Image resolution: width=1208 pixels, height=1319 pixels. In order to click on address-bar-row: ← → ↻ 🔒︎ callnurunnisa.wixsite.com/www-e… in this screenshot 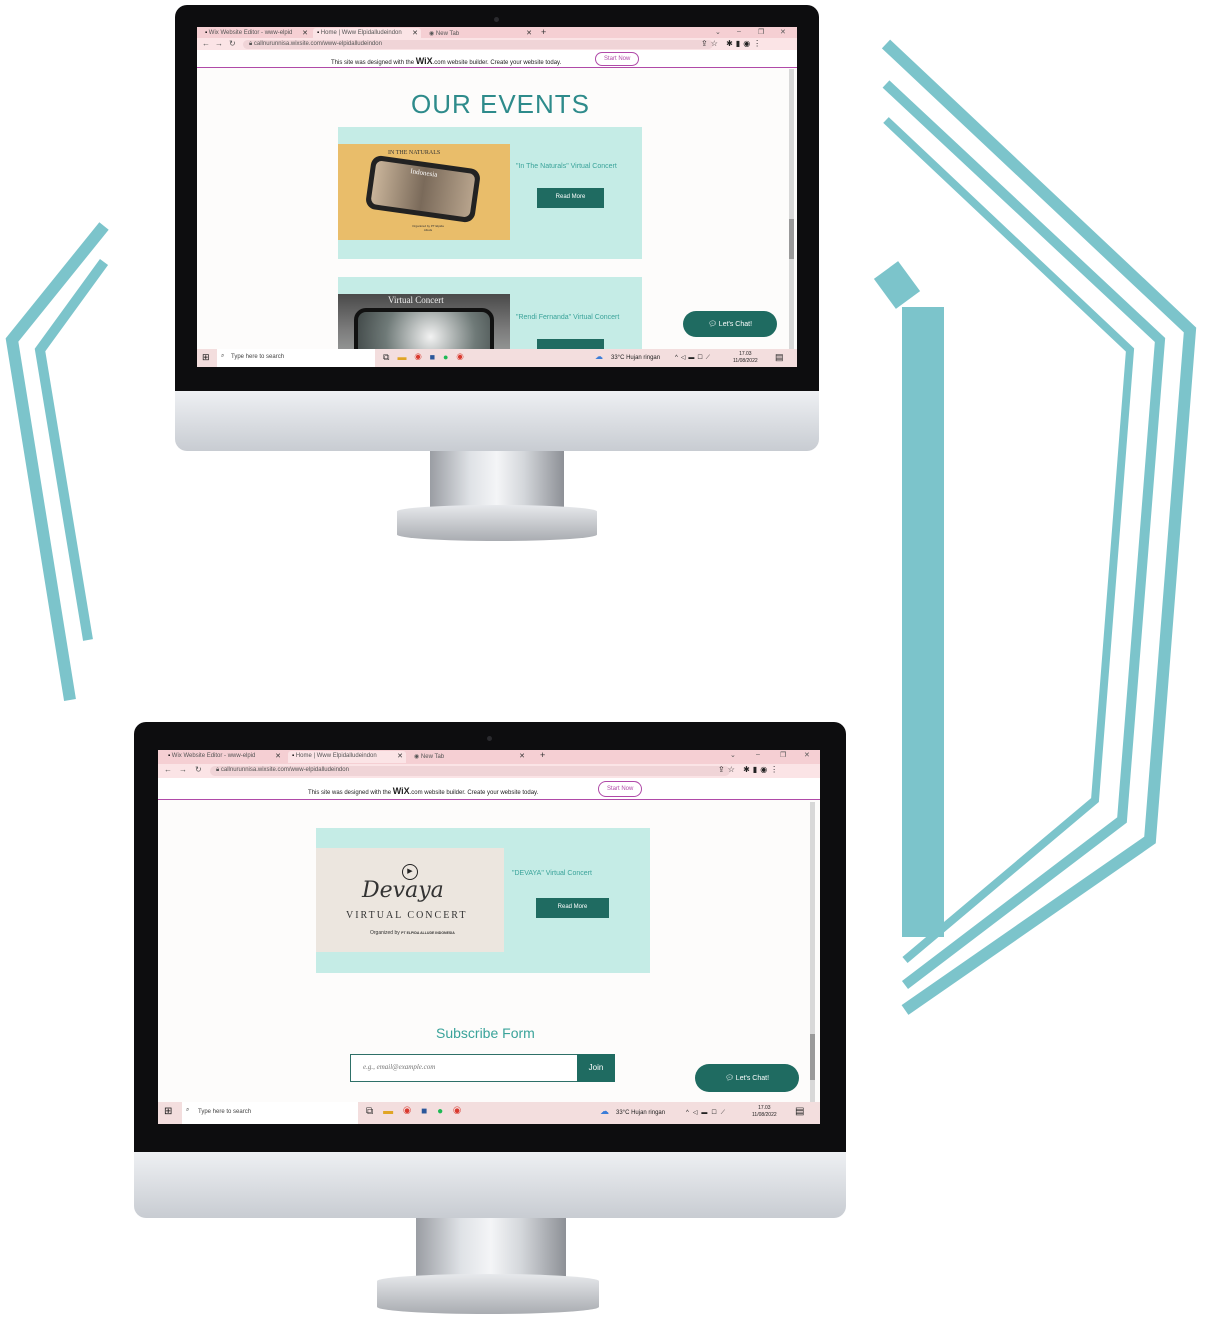, I will do `click(489, 771)`.